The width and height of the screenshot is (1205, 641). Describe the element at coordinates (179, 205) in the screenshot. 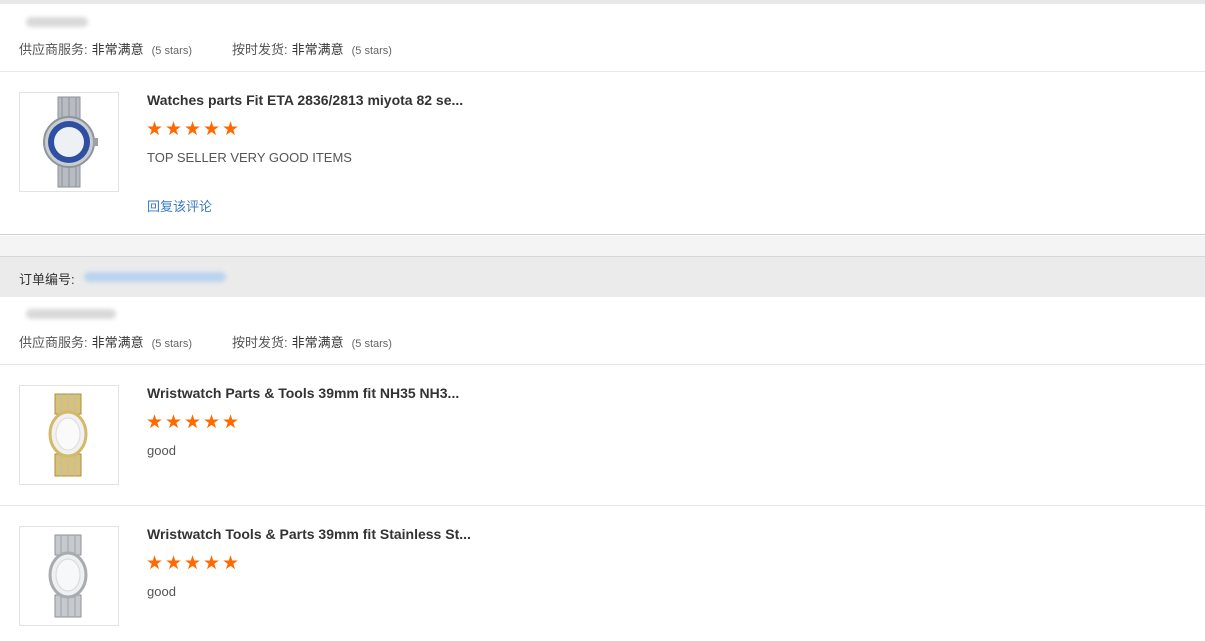

I see `reply-review-link: 回复该评论` at that location.